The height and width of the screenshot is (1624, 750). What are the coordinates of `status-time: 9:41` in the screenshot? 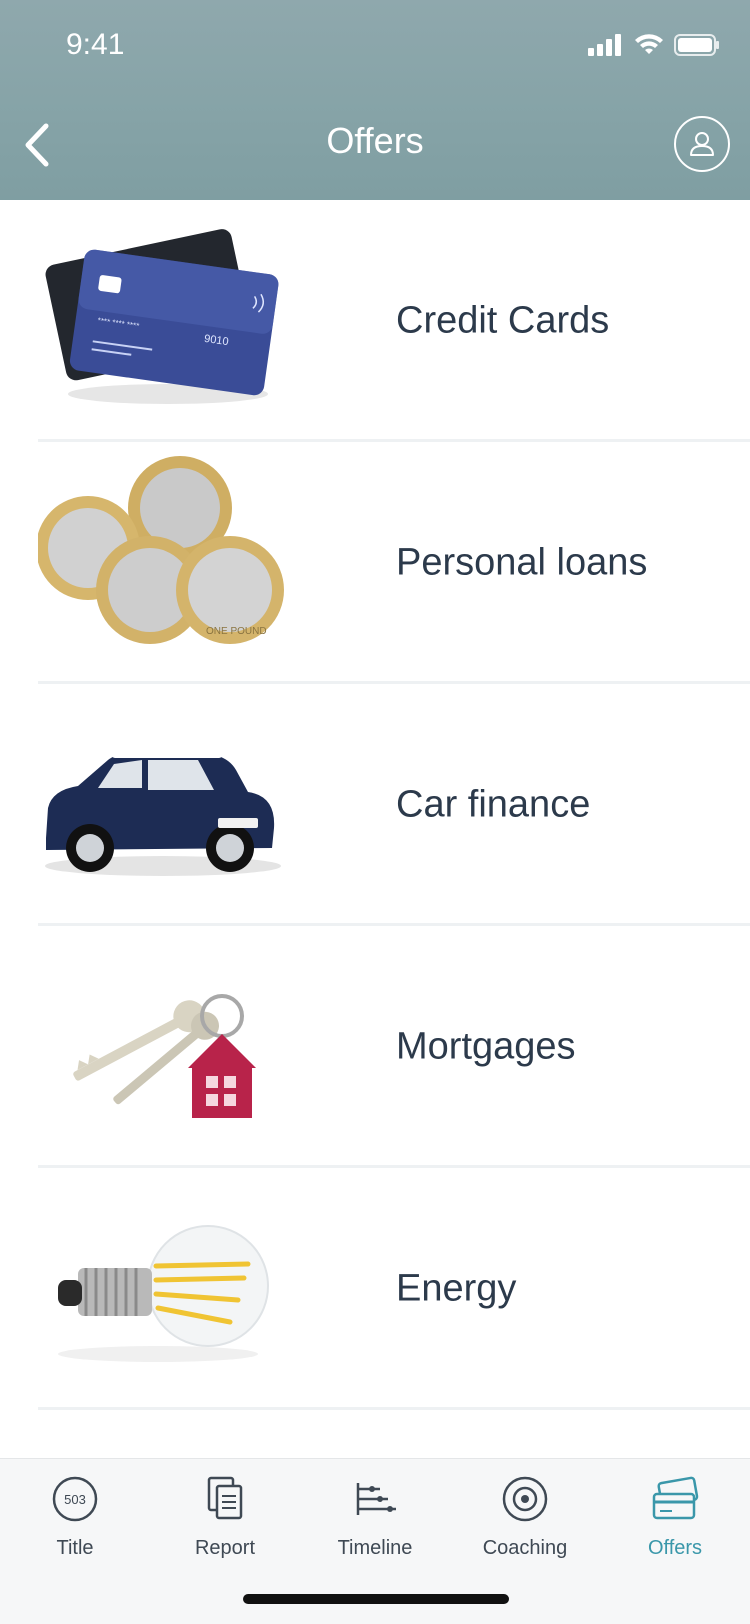 It's located at (95, 44).